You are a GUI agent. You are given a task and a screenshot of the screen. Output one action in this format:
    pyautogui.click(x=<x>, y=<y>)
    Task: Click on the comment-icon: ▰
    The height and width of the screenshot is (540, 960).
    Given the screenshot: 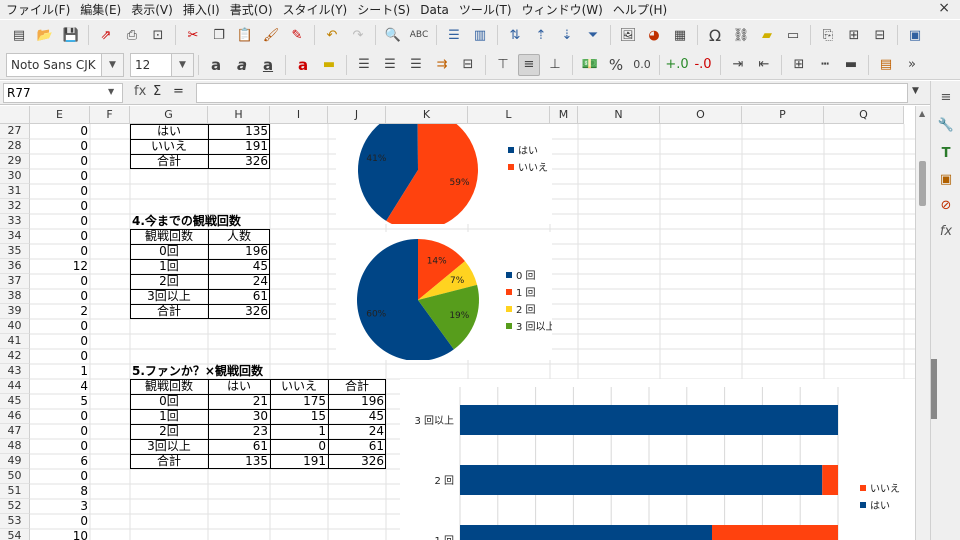 What is the action you would take?
    pyautogui.click(x=767, y=35)
    